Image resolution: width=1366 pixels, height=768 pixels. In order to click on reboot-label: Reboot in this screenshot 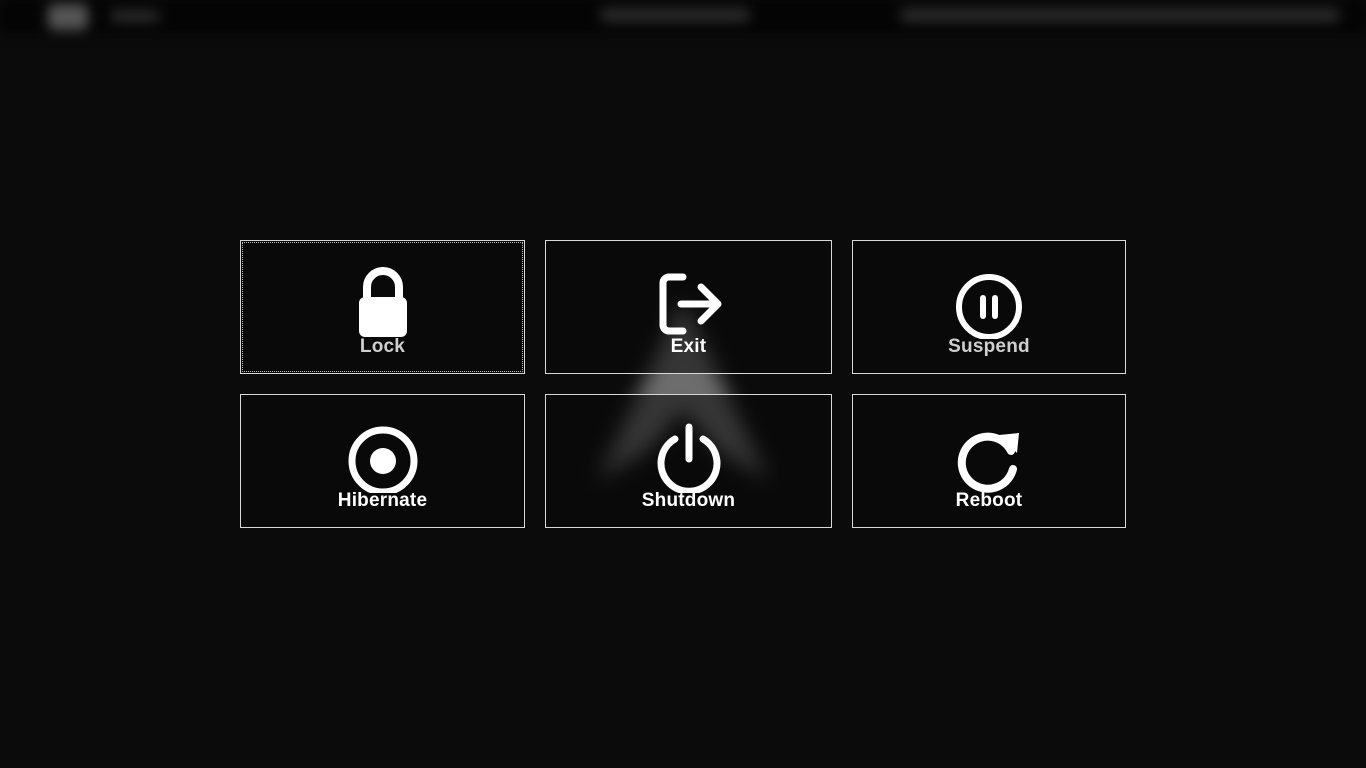, I will do `click(989, 500)`.